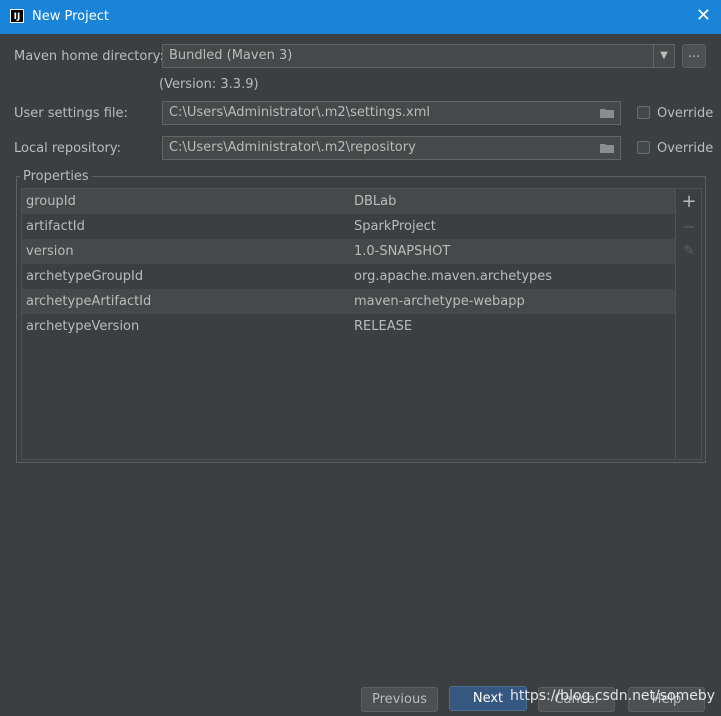 Image resolution: width=721 pixels, height=716 pixels. Describe the element at coordinates (348, 251) in the screenshot. I see `table-row: version 1.0-SNAPSHOT` at that location.